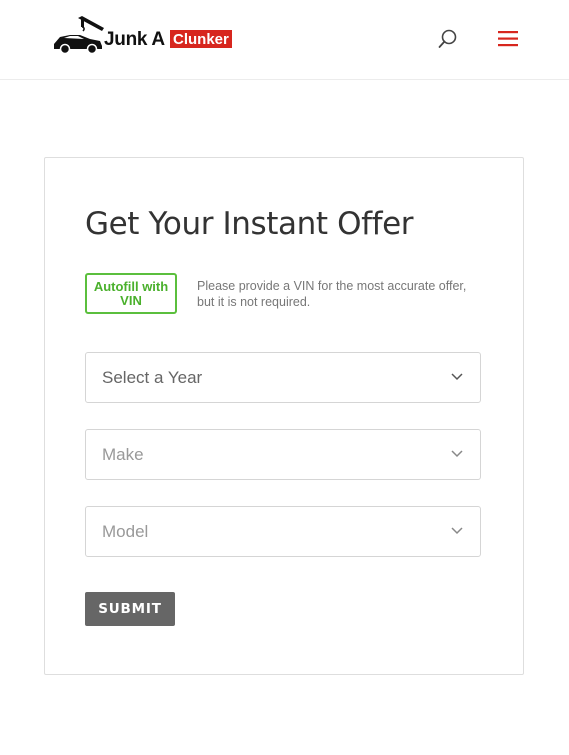 The image size is (569, 755). I want to click on autofill-vin-button: Autofill with VIN, so click(131, 293).